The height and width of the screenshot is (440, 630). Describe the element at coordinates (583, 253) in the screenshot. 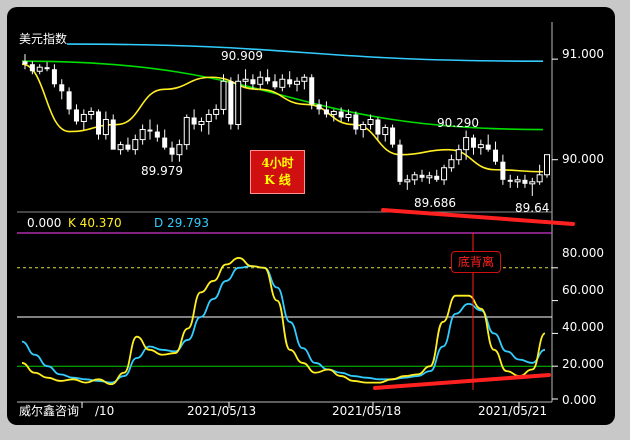

I see `kd-axis-tick: 80.000` at that location.